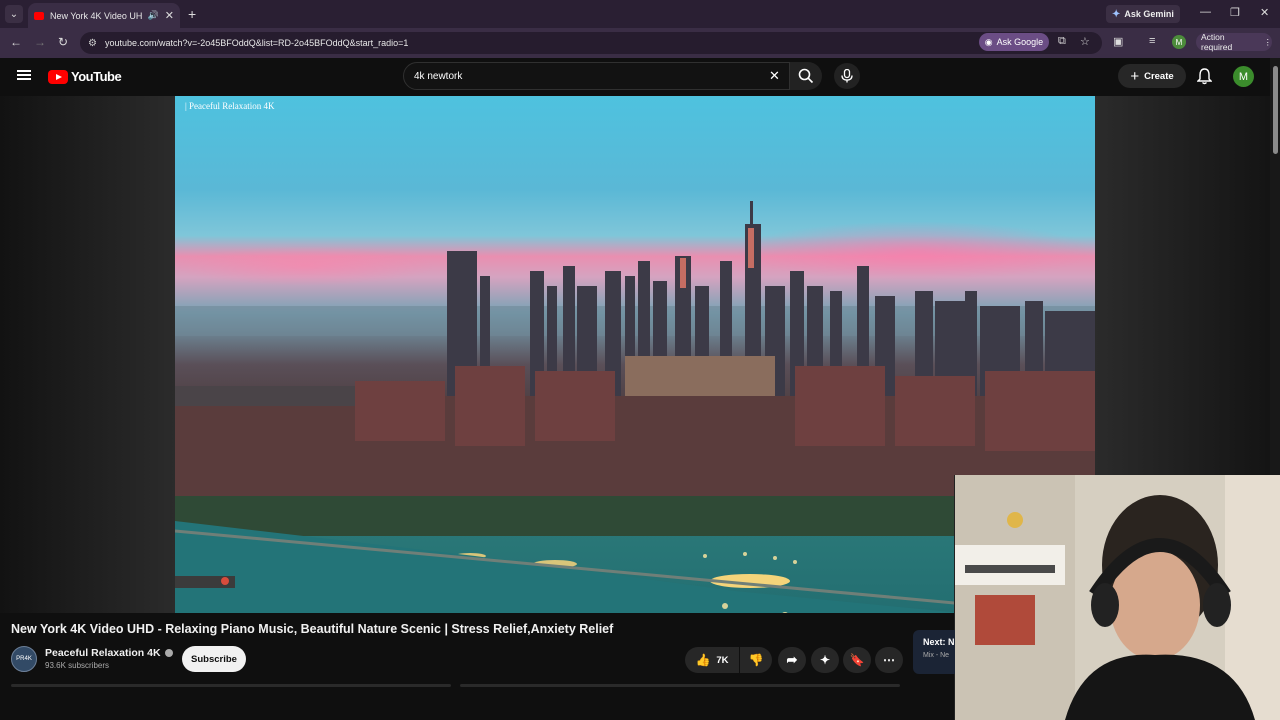  Describe the element at coordinates (1275, 110) in the screenshot. I see `scrollbar-thumb` at that location.